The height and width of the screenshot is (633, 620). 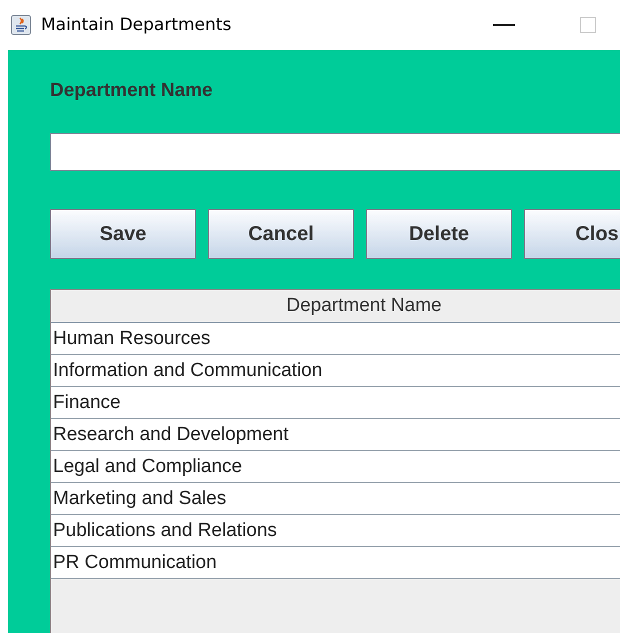 I want to click on table-cell: Research and Development, so click(x=335, y=435).